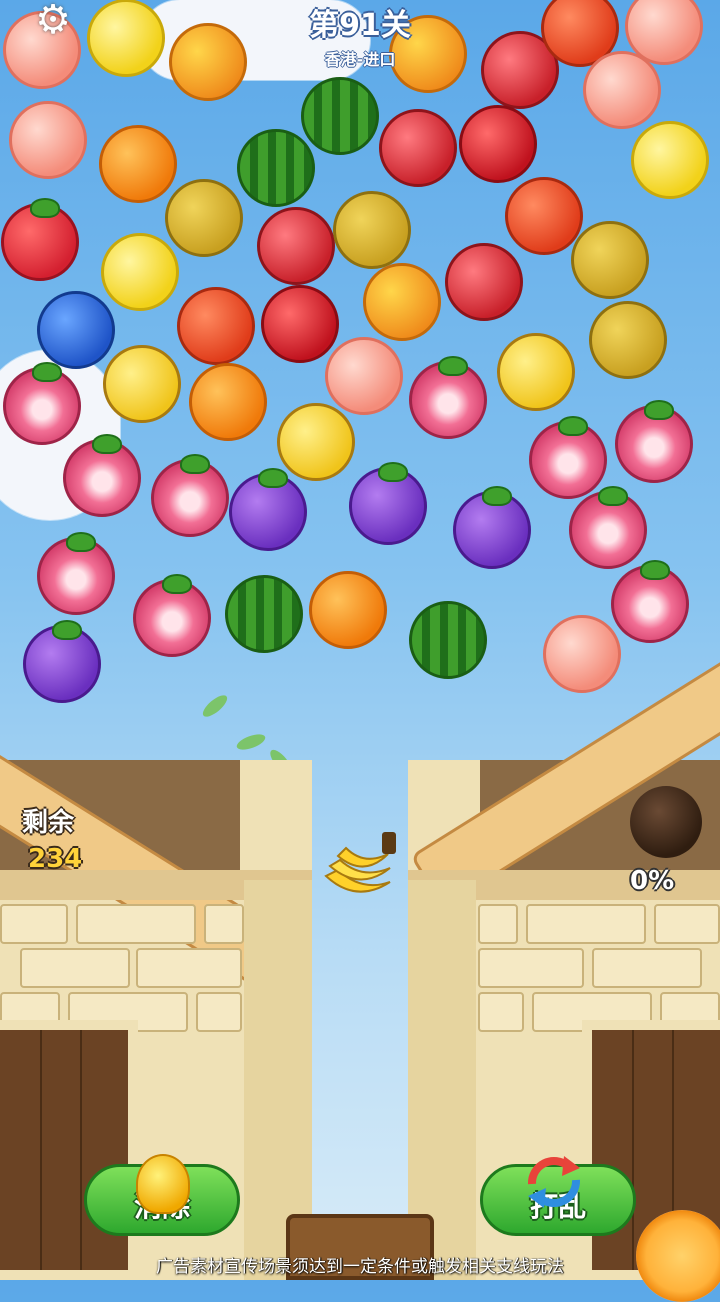  What do you see at coordinates (652, 881) in the screenshot?
I see `progress-percent: 0%` at bounding box center [652, 881].